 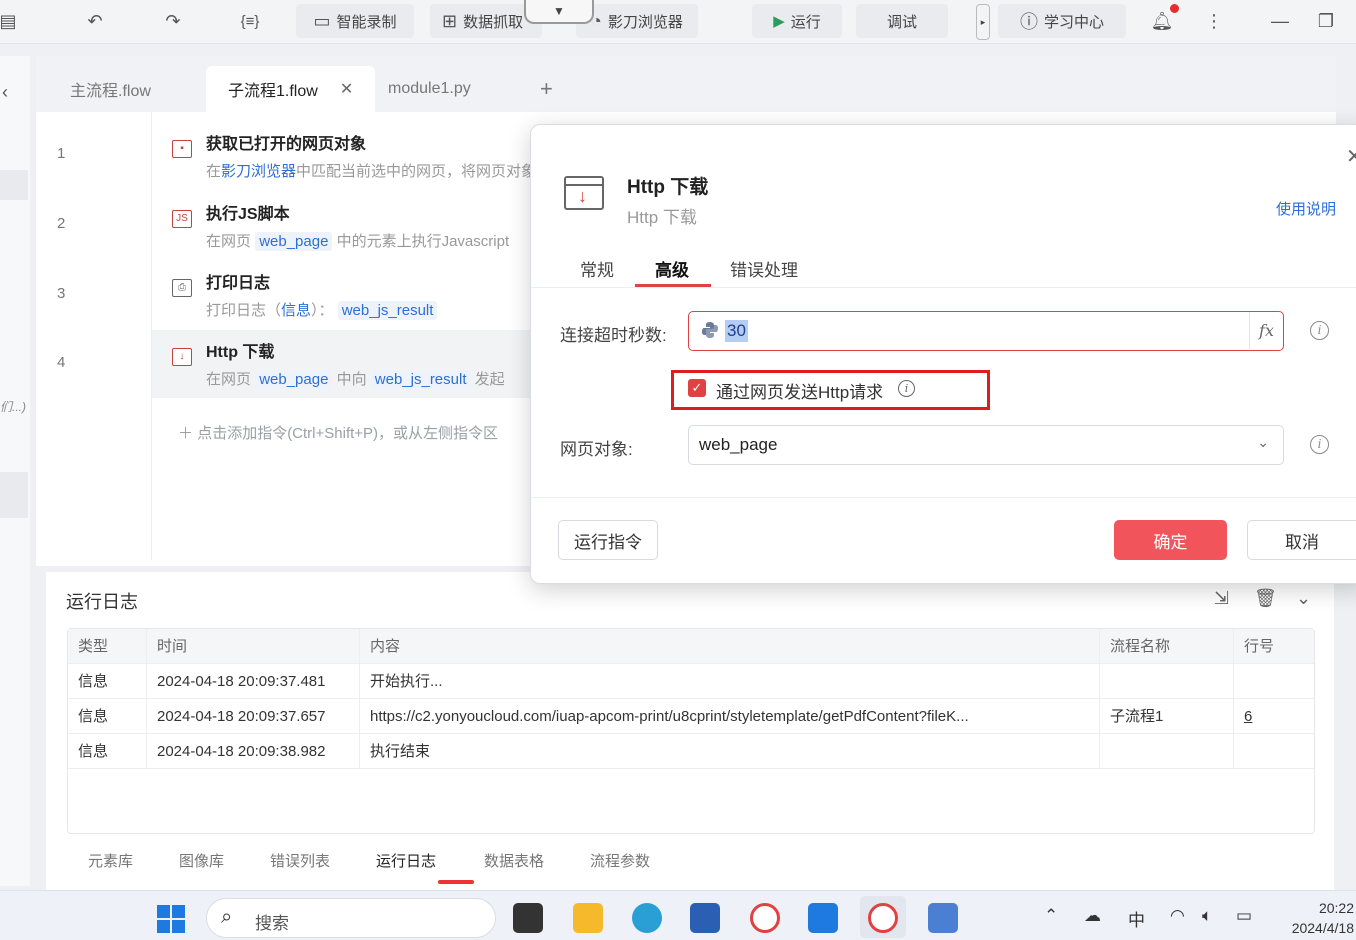 I want to click on wifi-icon: ◠, so click(x=1177, y=916).